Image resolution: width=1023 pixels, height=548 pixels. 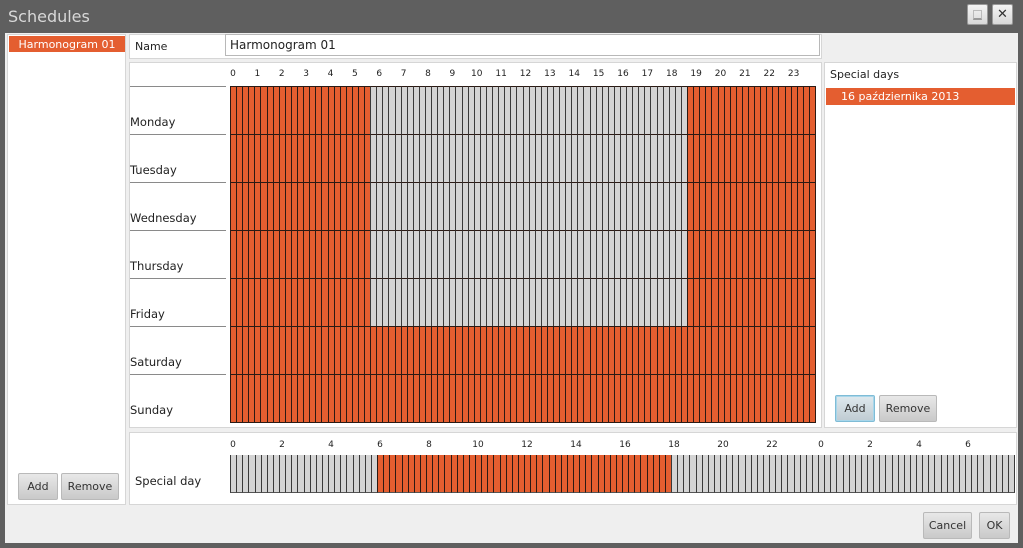 I want to click on remove-special-day-button: Remove, so click(x=908, y=408).